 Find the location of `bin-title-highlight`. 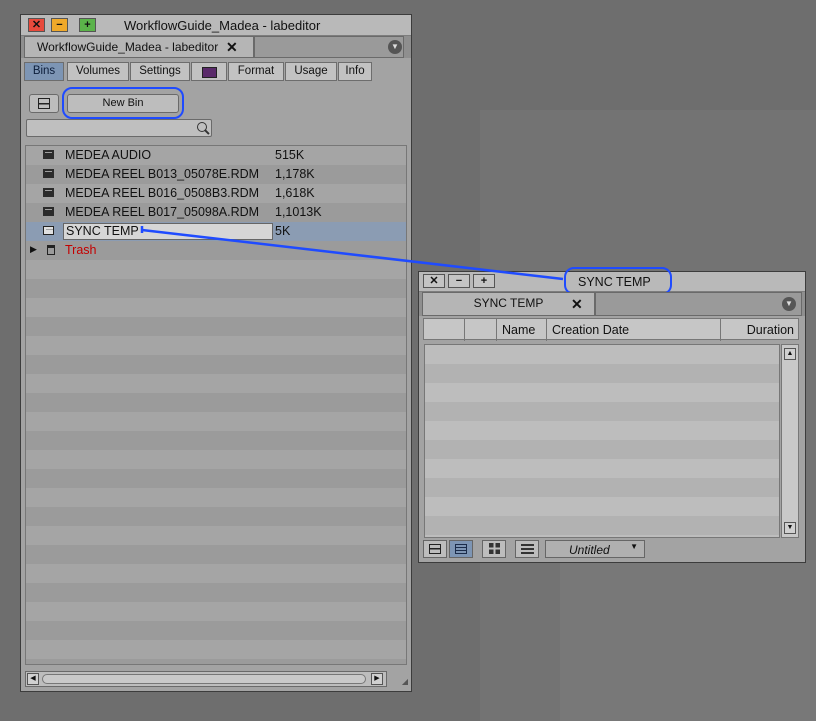

bin-title-highlight is located at coordinates (618, 281).